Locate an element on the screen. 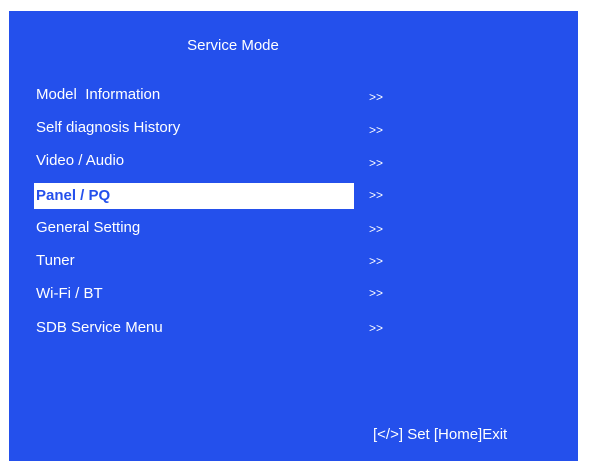 The image size is (589, 472). page-title: Service Mode is located at coordinates (233, 45).